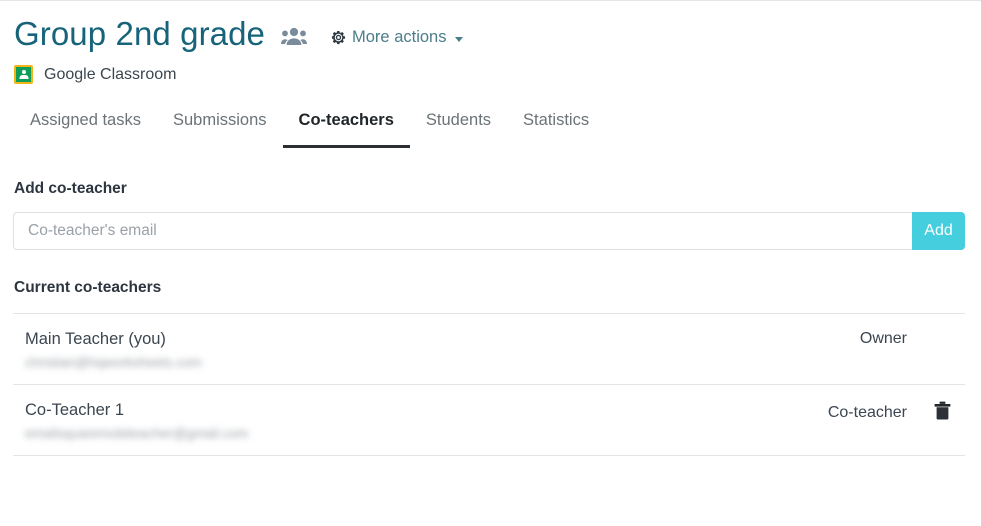 The width and height of the screenshot is (981, 526). I want to click on row-actions: Owner, so click(912, 338).